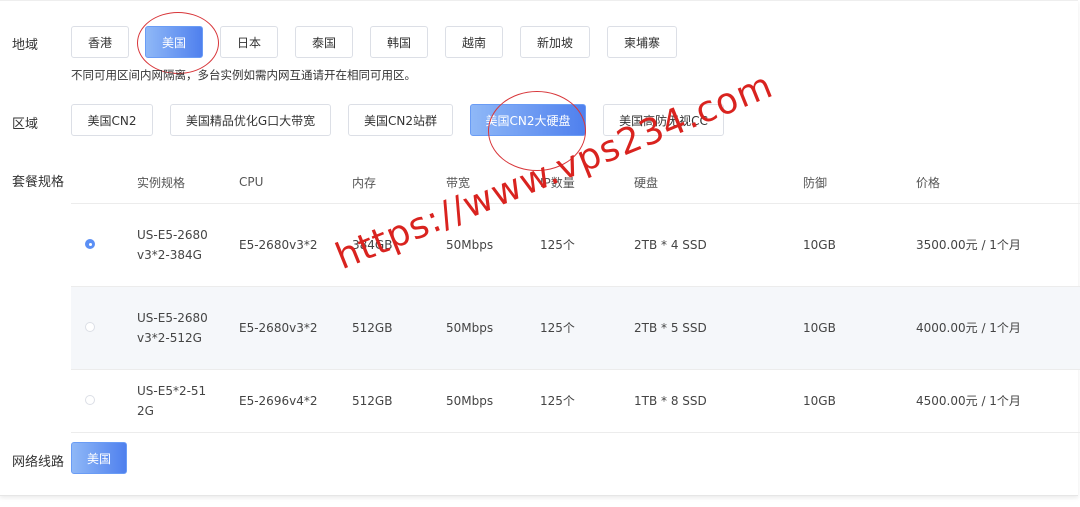 Image resolution: width=1080 pixels, height=507 pixels. I want to click on region-option-thailand: 泰国, so click(324, 42).